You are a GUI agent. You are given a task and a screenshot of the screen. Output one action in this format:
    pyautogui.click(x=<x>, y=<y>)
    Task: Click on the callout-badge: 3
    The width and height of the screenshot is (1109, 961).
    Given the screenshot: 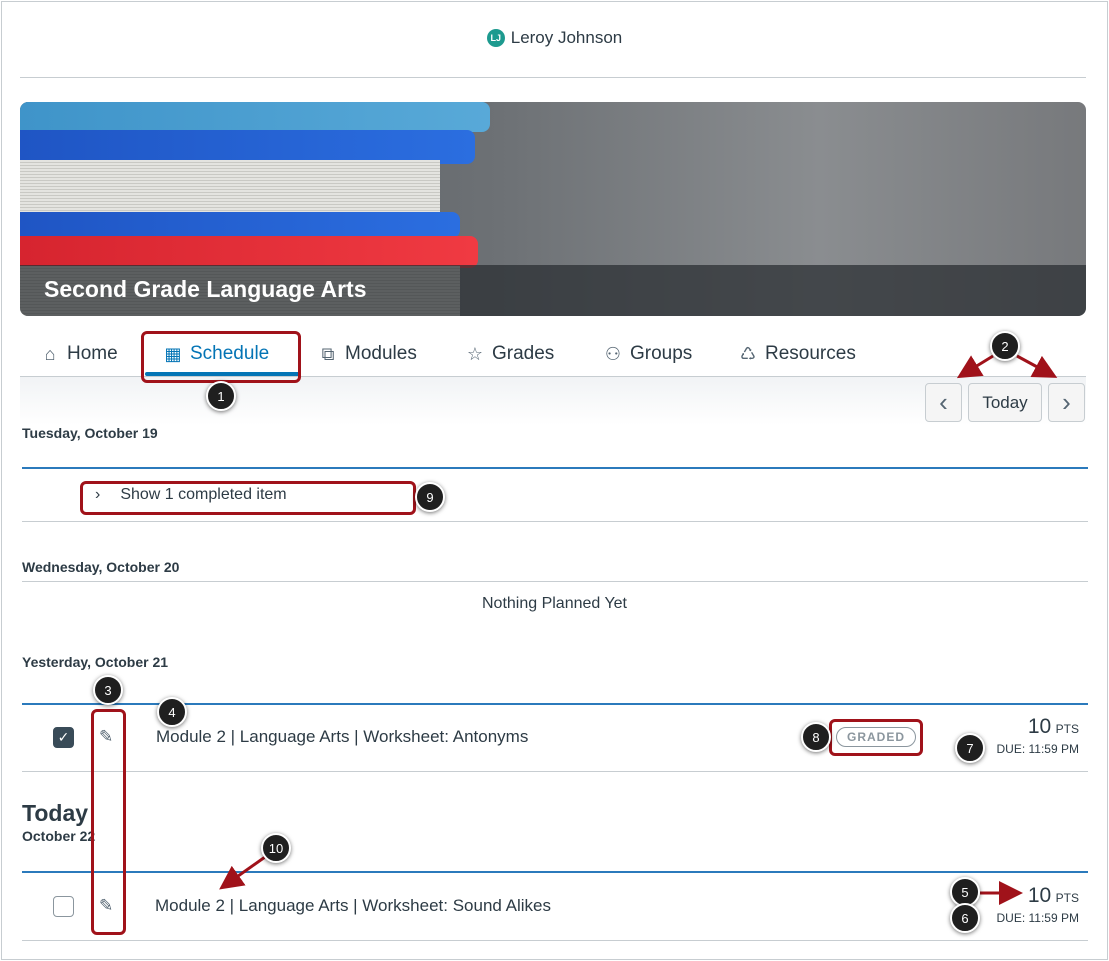 What is the action you would take?
    pyautogui.click(x=108, y=690)
    